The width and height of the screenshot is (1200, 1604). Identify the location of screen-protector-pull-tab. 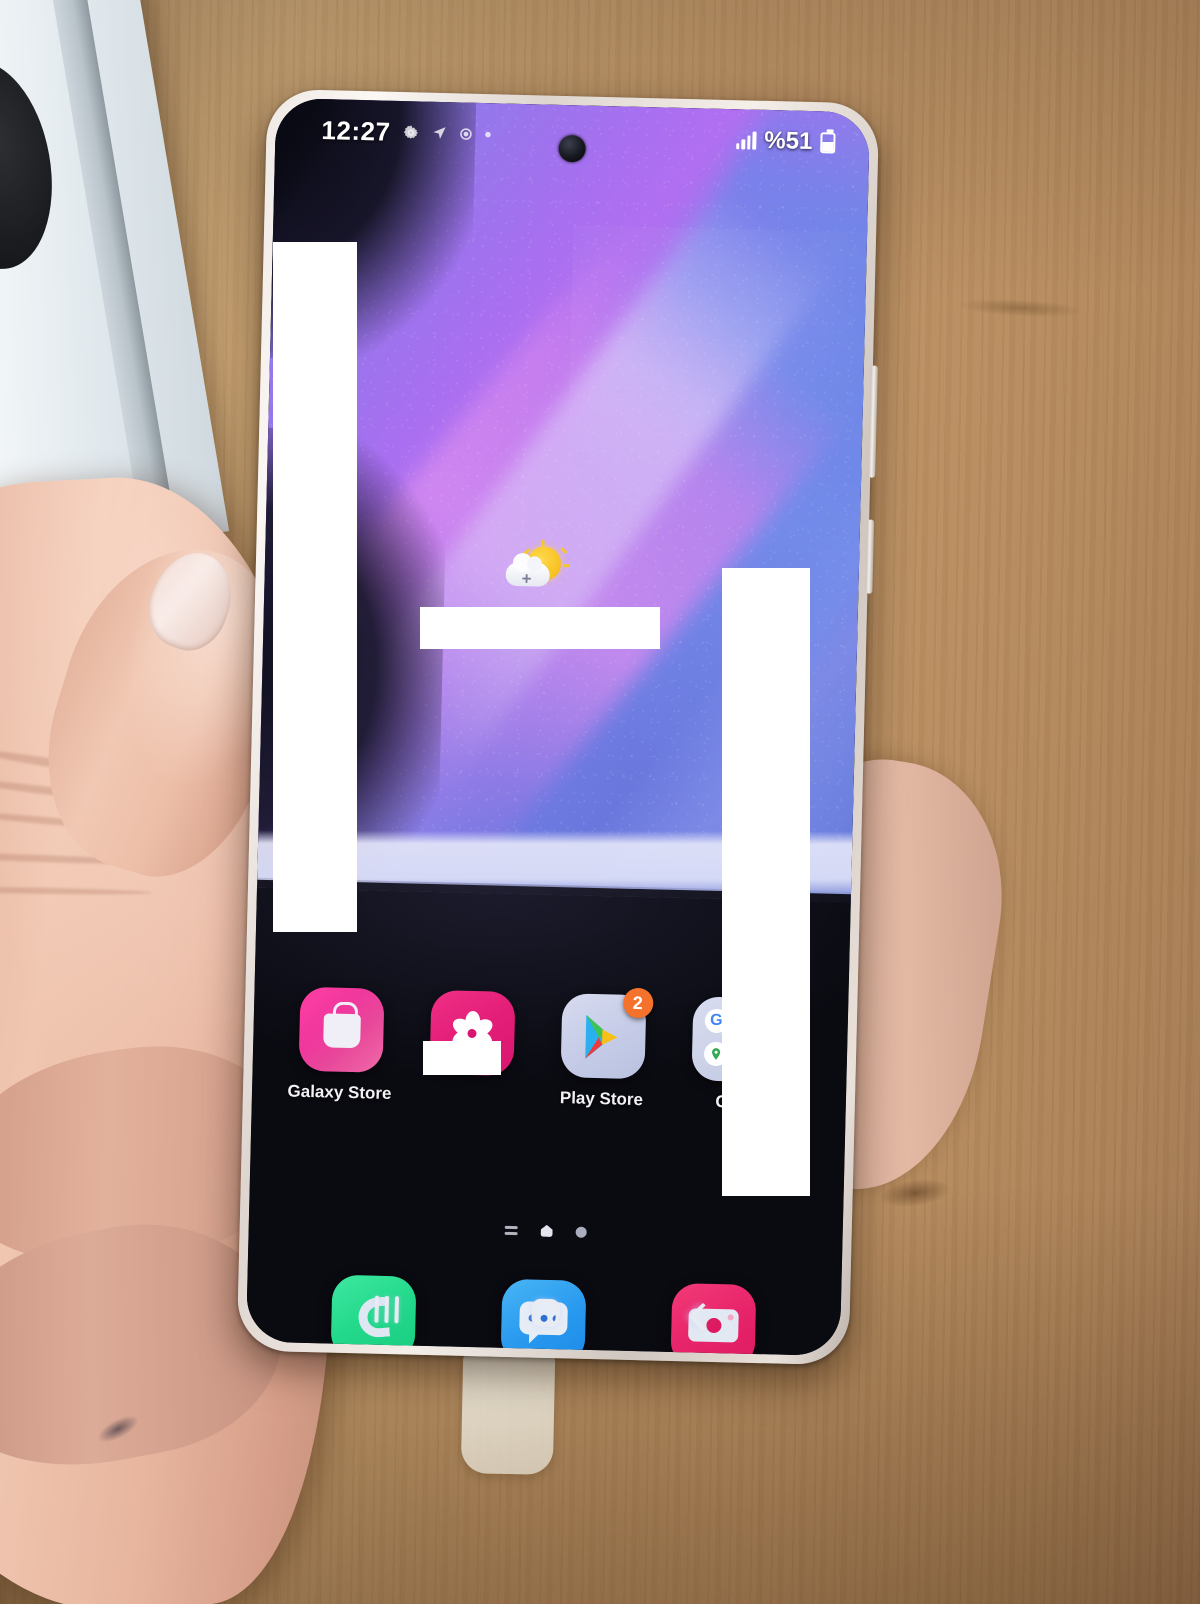
(508, 1415).